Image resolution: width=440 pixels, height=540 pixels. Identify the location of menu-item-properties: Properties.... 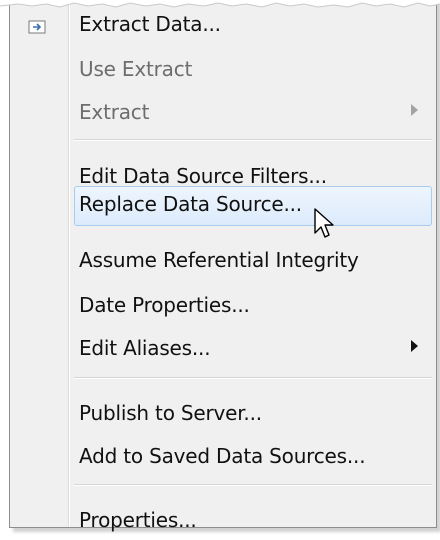
(223, 521).